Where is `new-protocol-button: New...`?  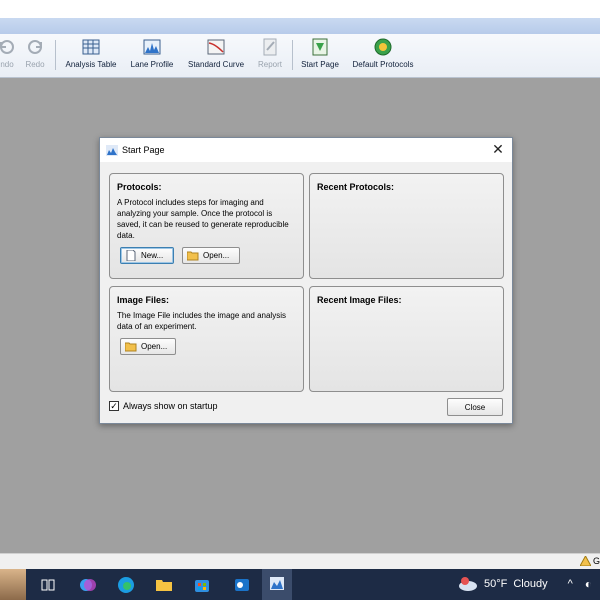
new-protocol-button: New... is located at coordinates (147, 255).